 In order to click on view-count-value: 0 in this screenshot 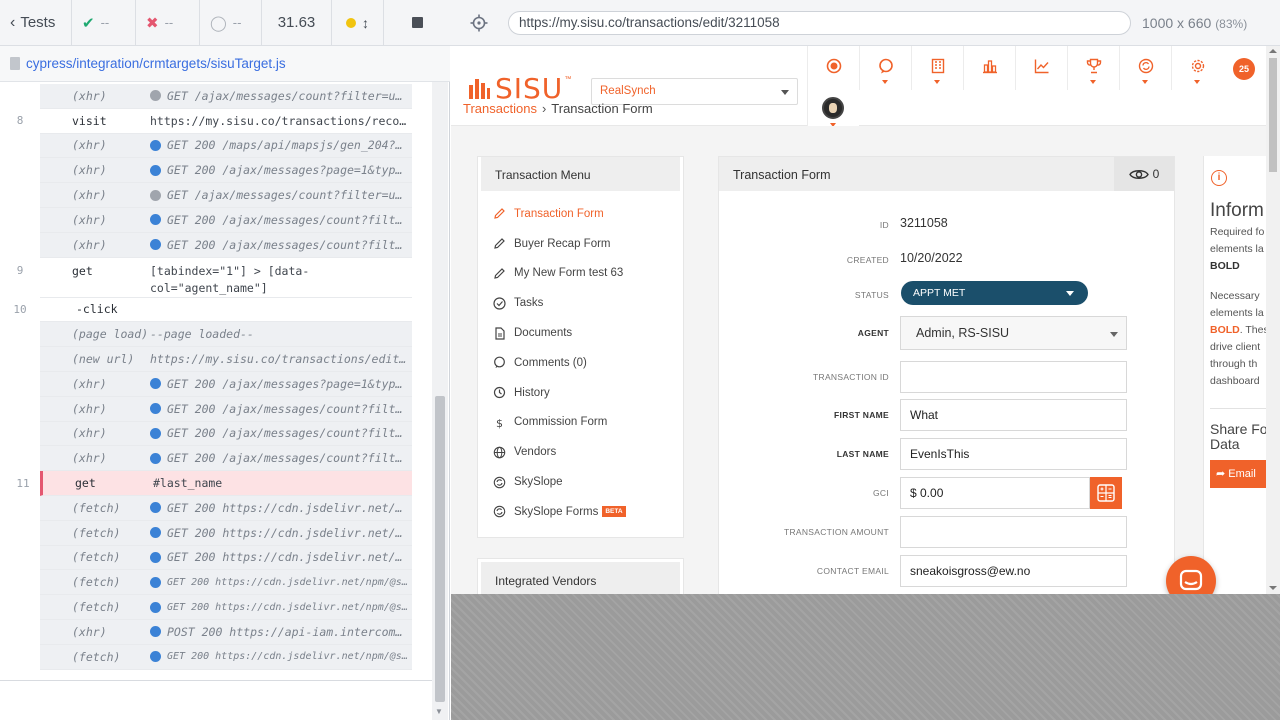, I will do `click(1156, 174)`.